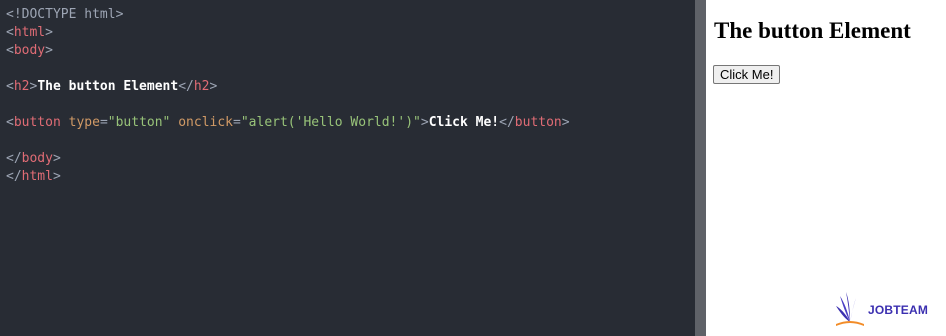 The width and height of the screenshot is (946, 336). I want to click on code-line: <html>, so click(350, 33).